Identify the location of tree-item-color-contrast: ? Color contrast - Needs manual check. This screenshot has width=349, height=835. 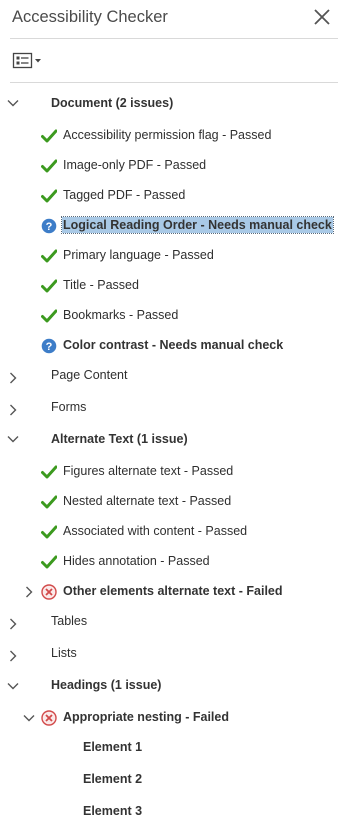
(174, 345).